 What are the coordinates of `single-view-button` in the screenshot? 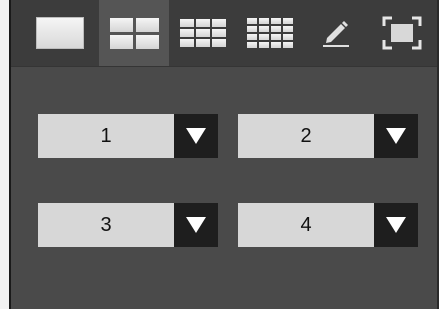 It's located at (60, 33).